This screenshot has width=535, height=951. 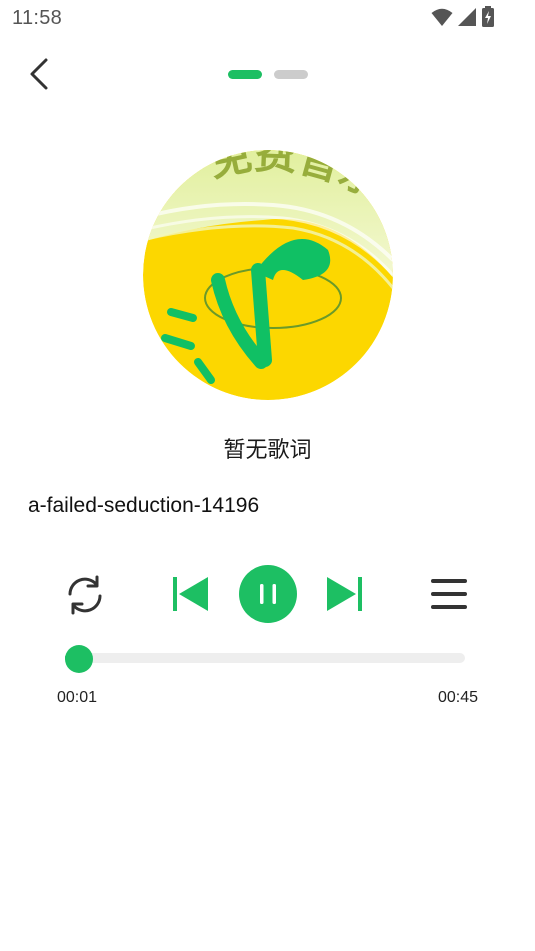 What do you see at coordinates (467, 17) in the screenshot?
I see `signal-icon` at bounding box center [467, 17].